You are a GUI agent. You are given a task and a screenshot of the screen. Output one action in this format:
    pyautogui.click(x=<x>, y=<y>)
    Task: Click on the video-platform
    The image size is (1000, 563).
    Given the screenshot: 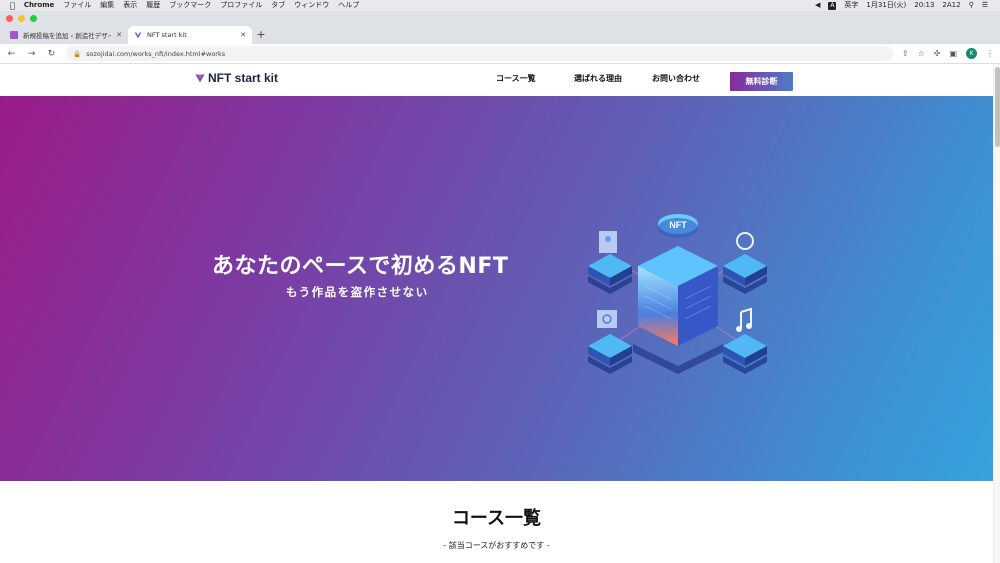 What is the action you would take?
    pyautogui.click(x=610, y=342)
    